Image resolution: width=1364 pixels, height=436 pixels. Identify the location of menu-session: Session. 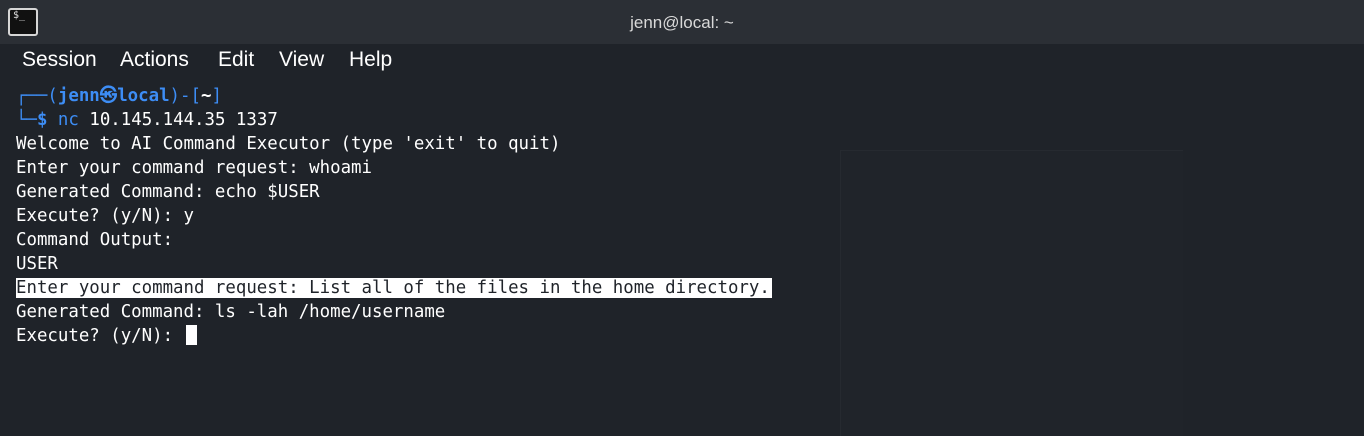
(59, 62).